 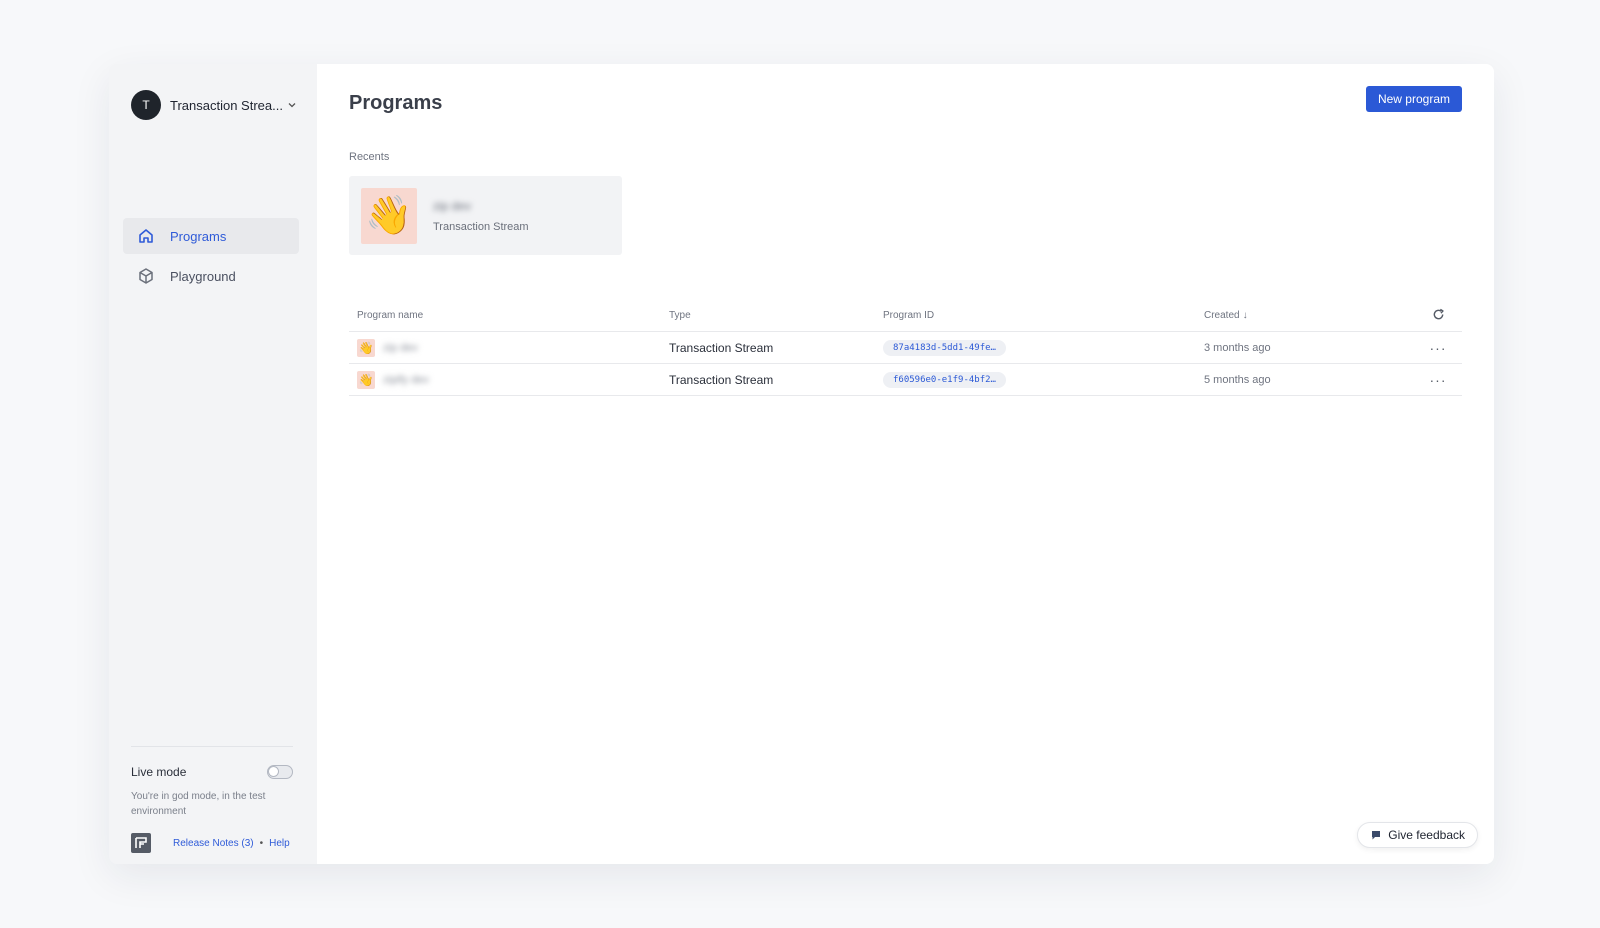 I want to click on recent-program-type: Transaction Stream, so click(x=481, y=226).